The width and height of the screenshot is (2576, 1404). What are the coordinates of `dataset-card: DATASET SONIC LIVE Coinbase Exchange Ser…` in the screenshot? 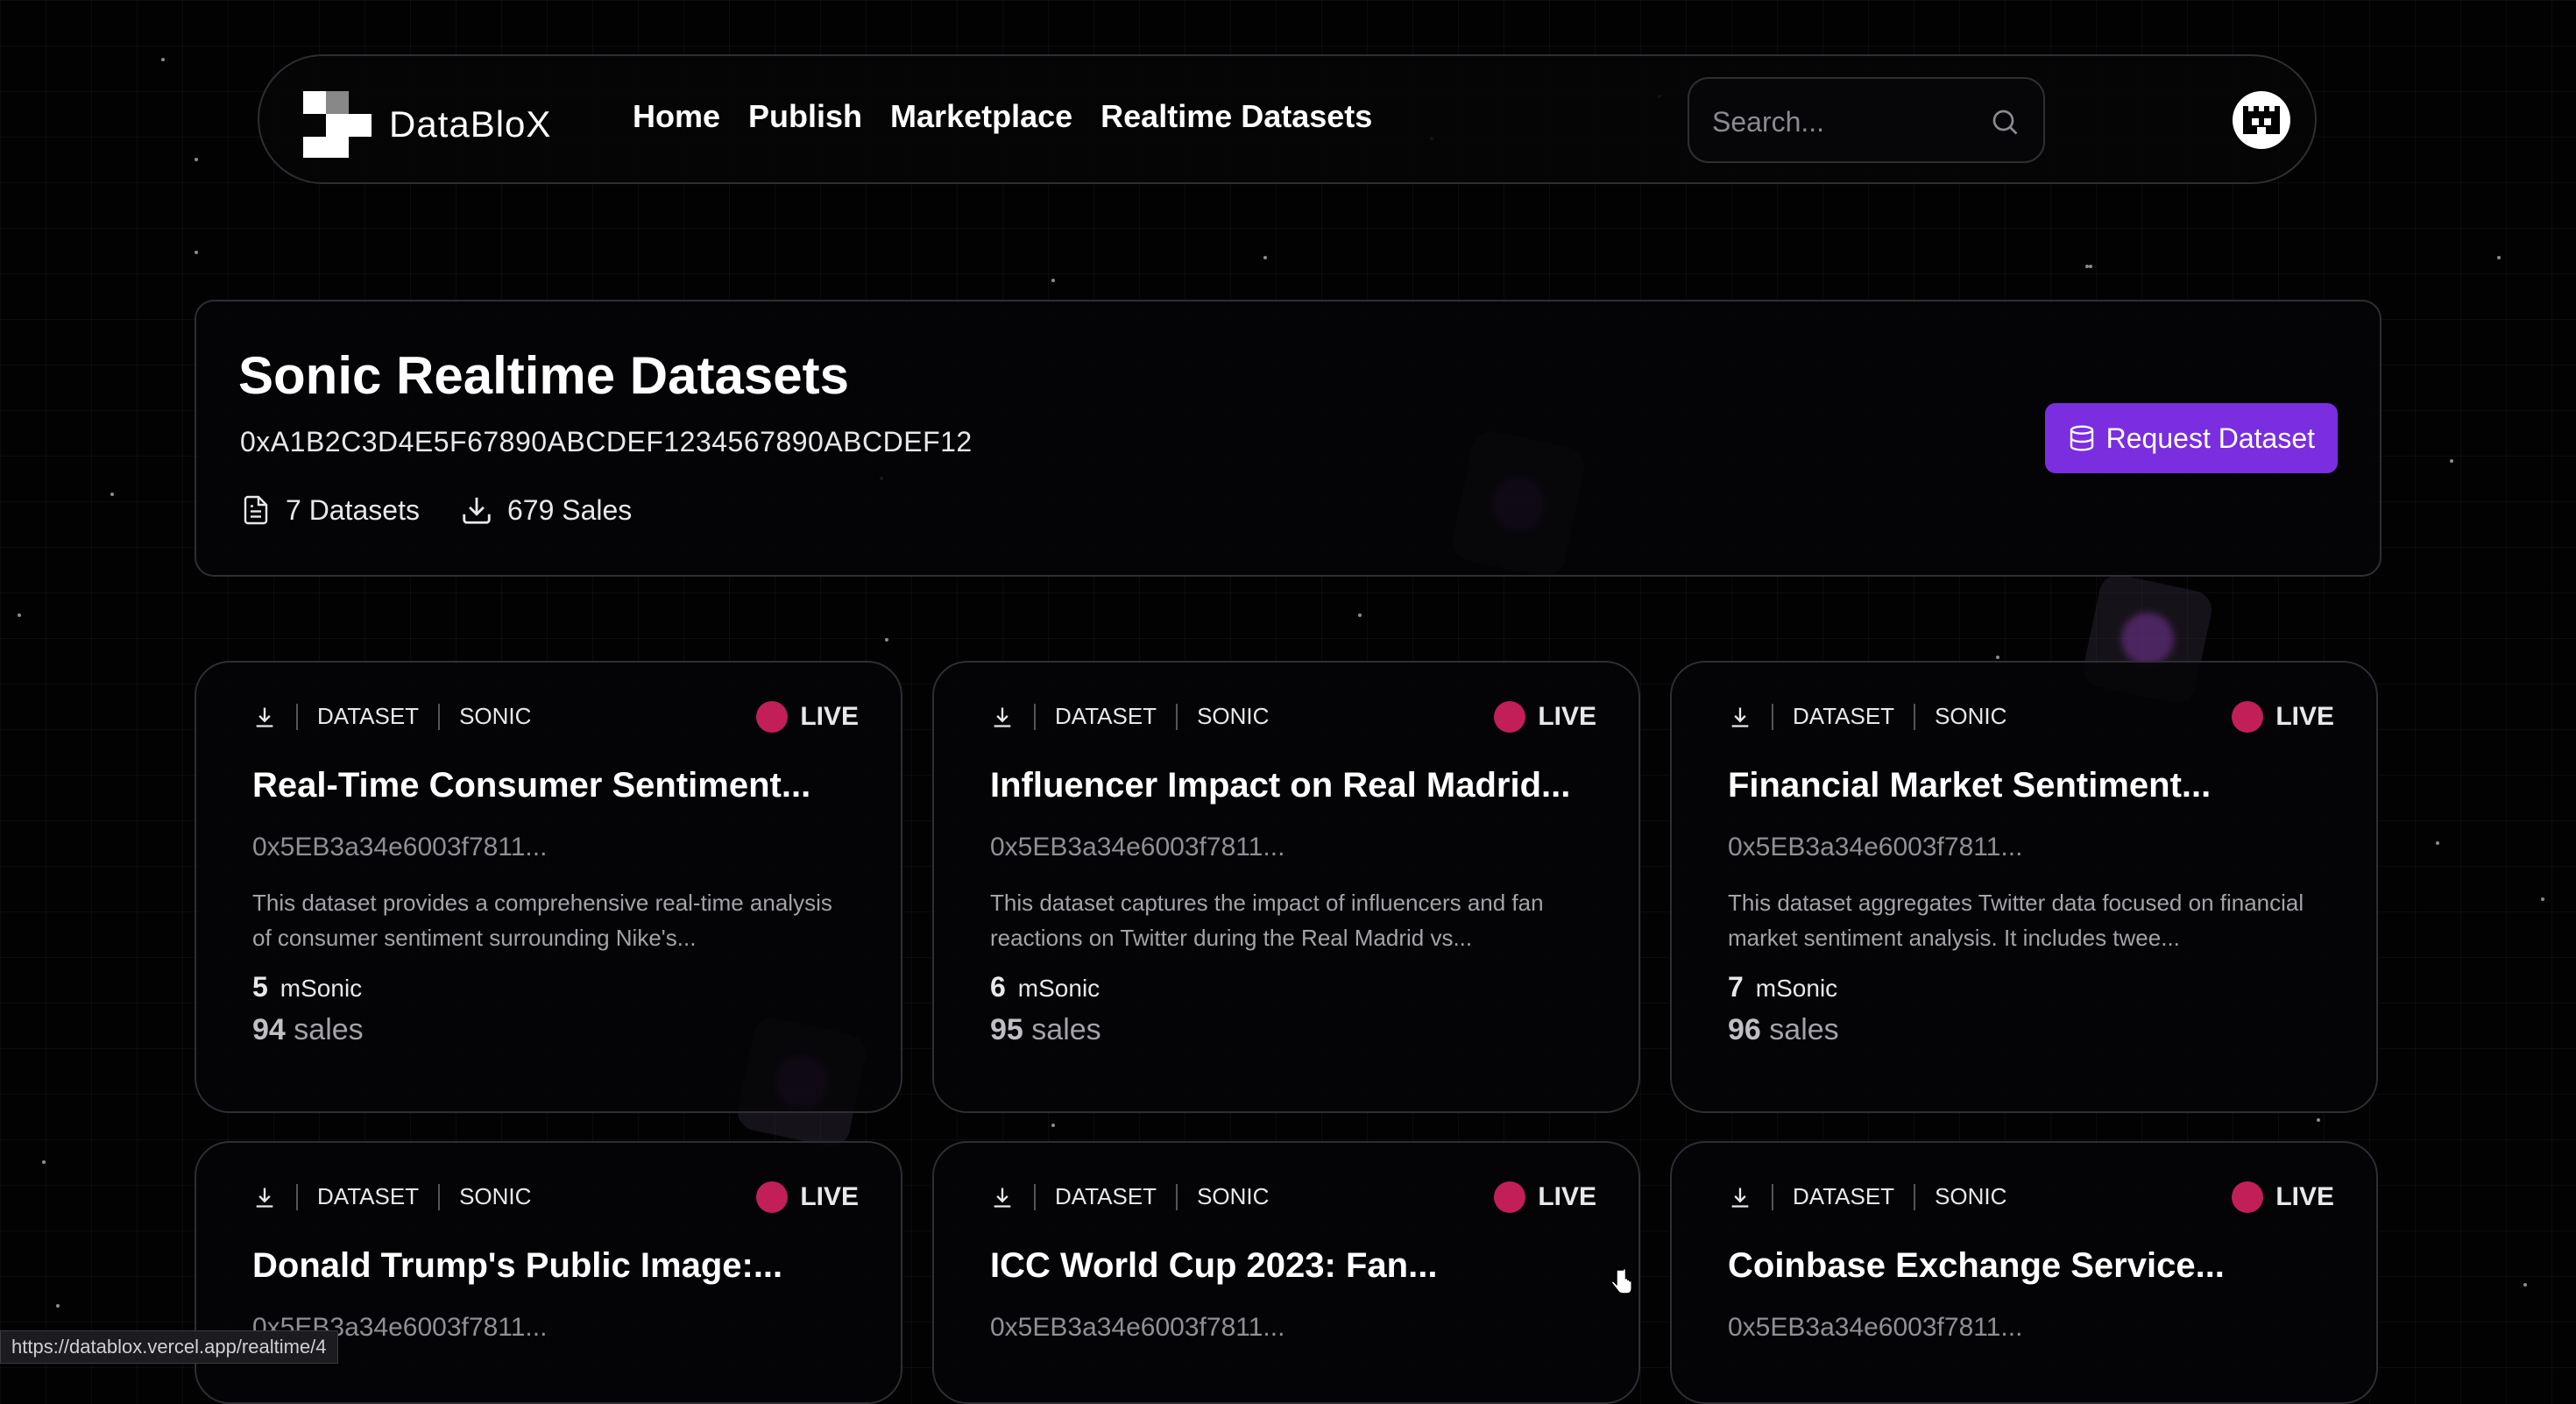 It's located at (2024, 1272).